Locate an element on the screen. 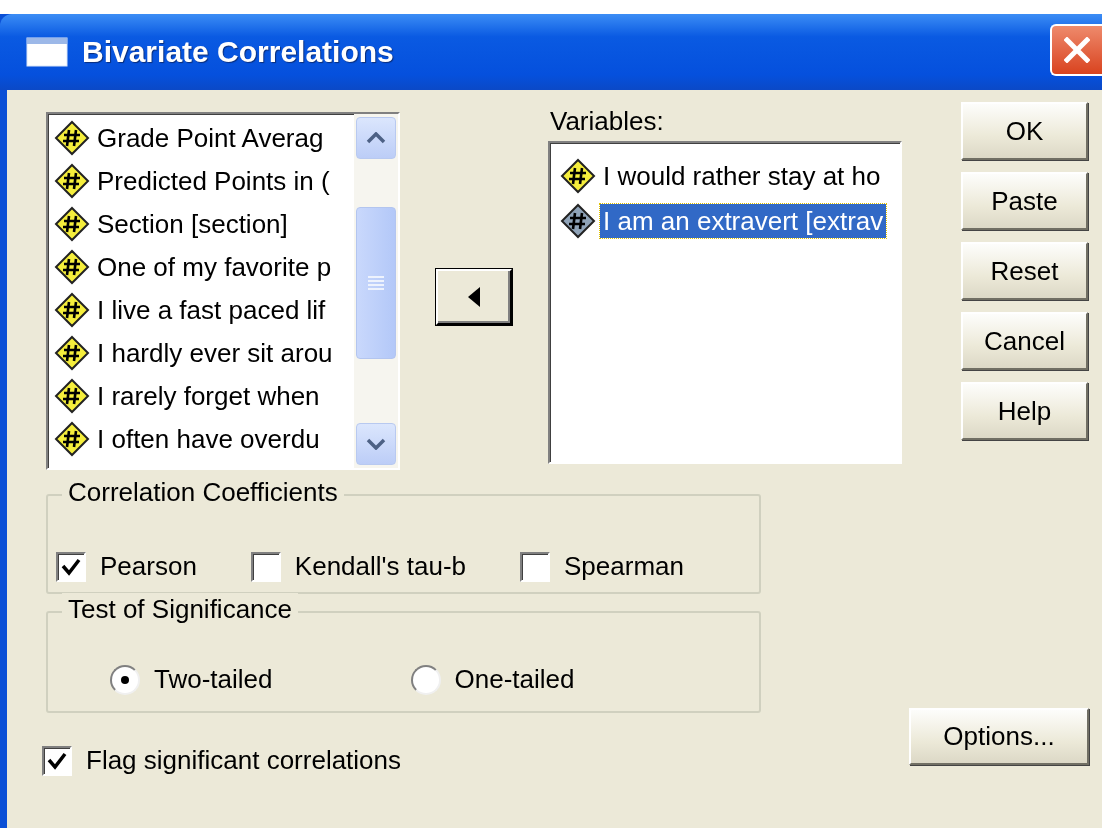  close-icon is located at coordinates (1077, 50).